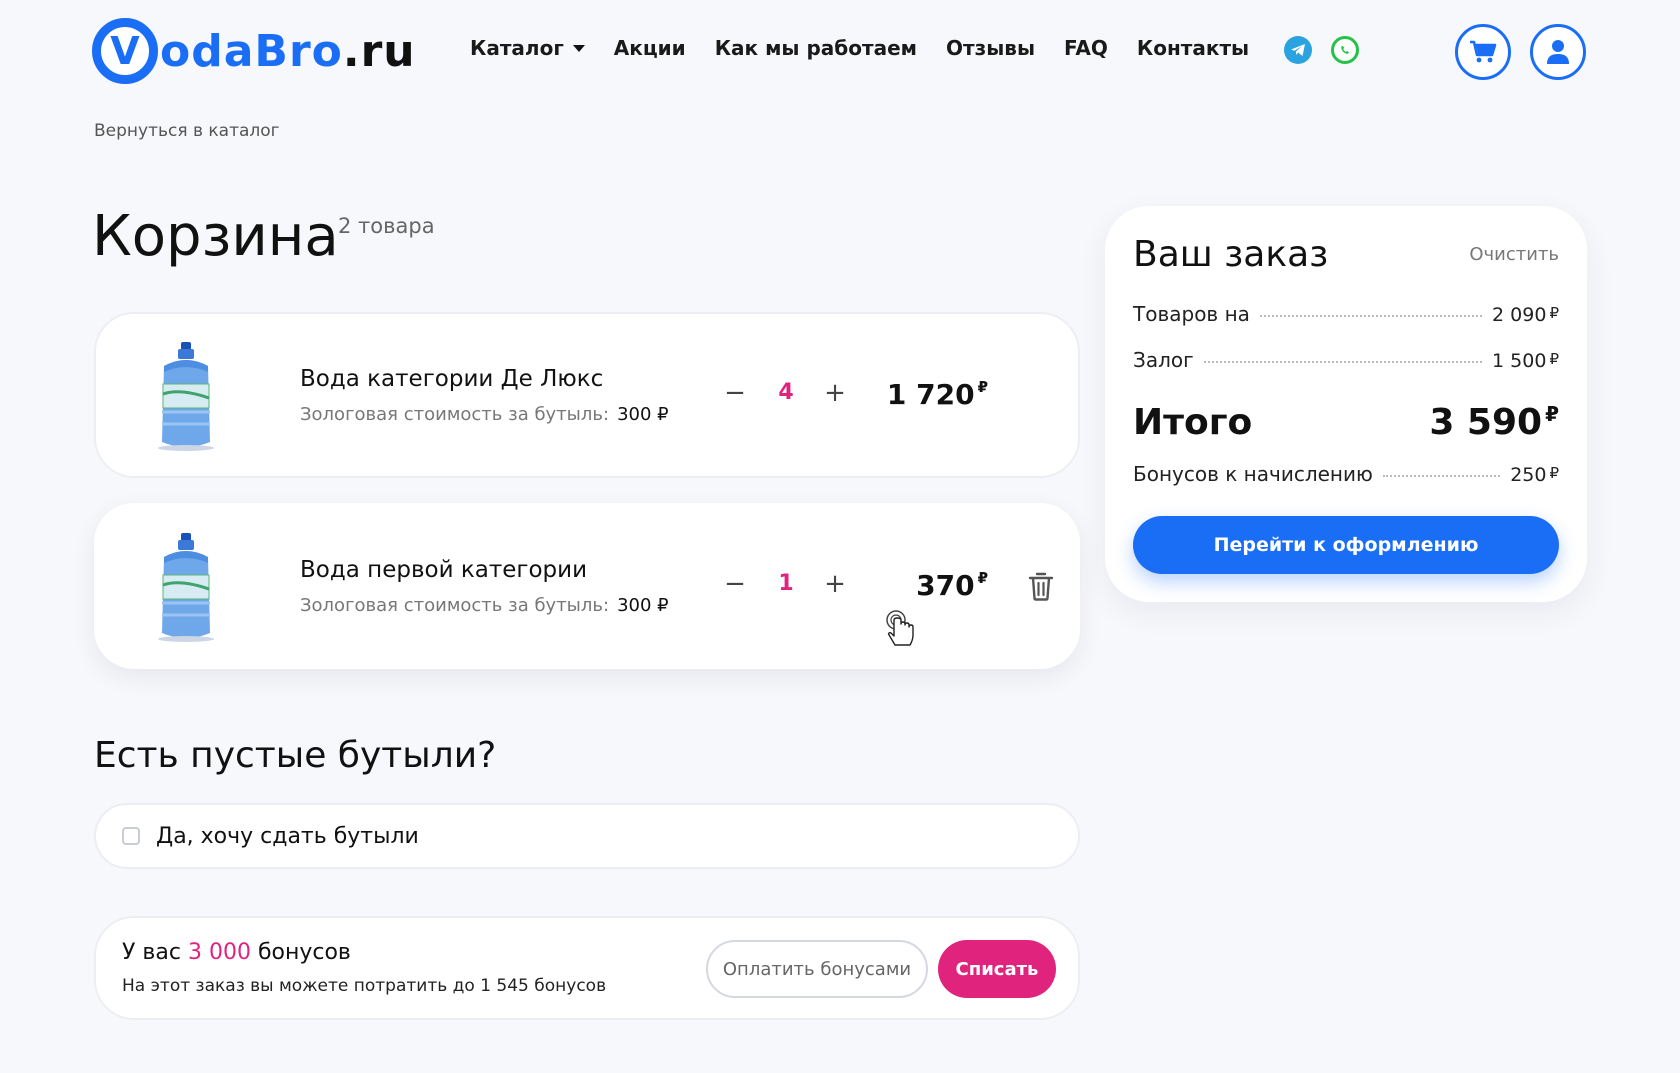 This screenshot has height=1073, width=1680. Describe the element at coordinates (1346, 360) in the screenshot. I see `order-deposit-row: Залог 1 500 ₽` at that location.